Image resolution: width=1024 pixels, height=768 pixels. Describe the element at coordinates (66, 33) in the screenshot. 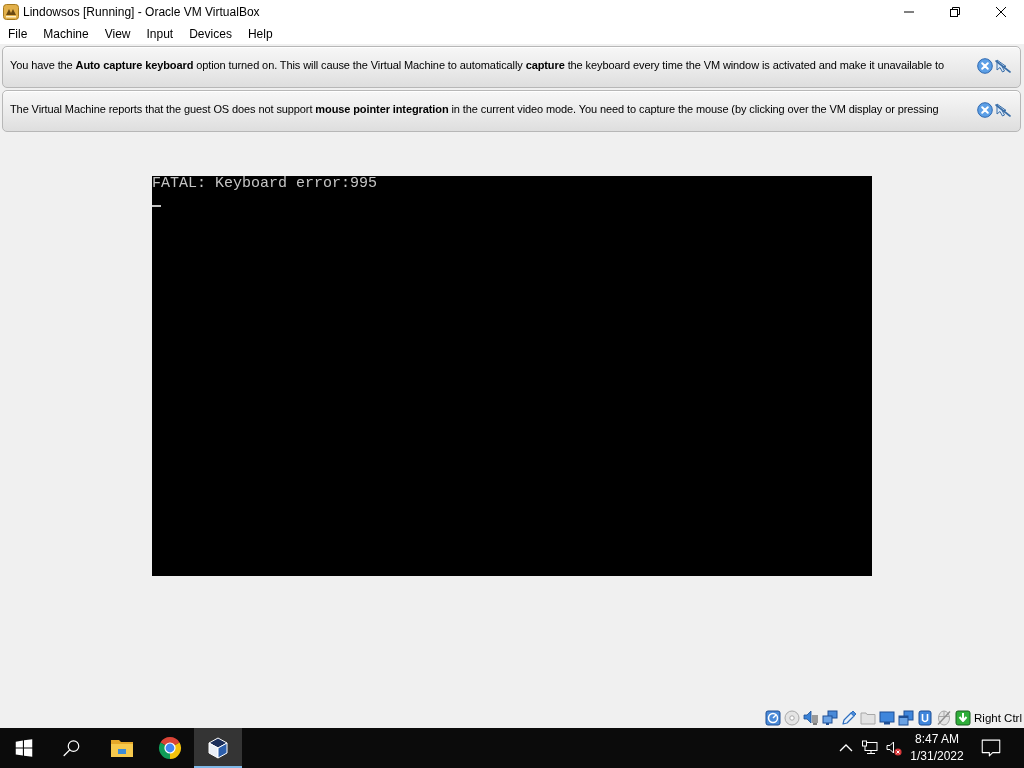

I see `menu-item: Machine` at that location.